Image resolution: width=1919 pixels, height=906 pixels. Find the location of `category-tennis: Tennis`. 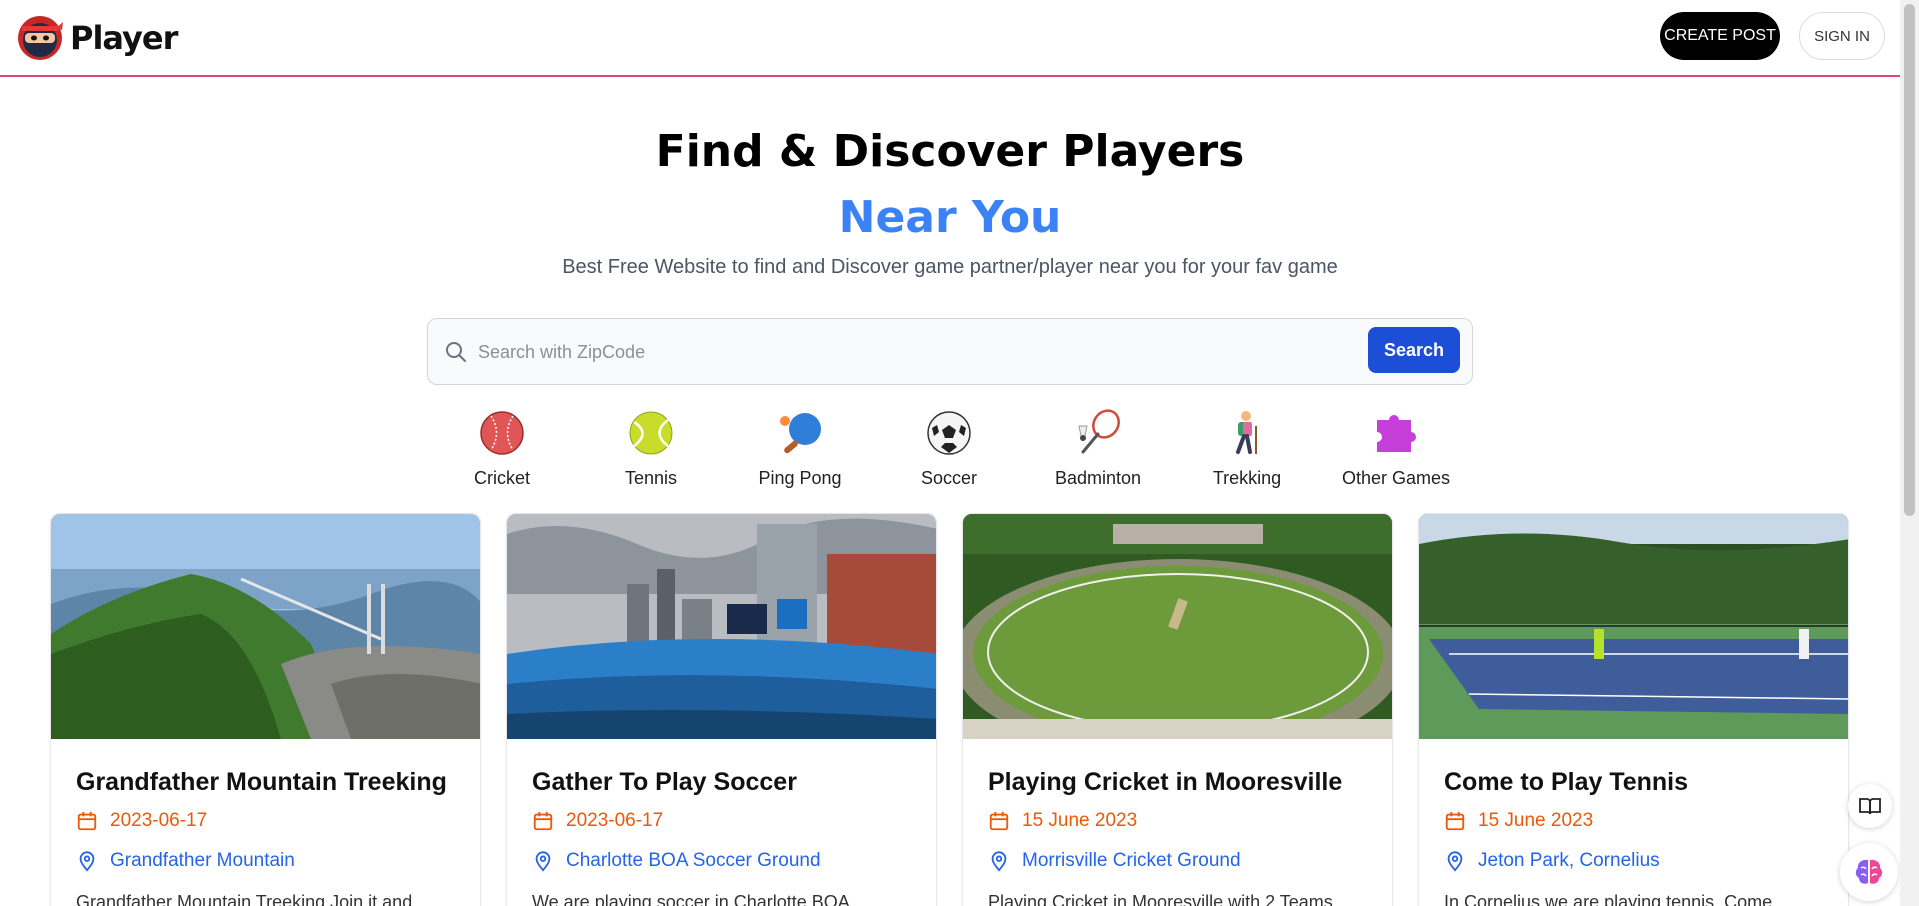

category-tennis: Tennis is located at coordinates (651, 448).